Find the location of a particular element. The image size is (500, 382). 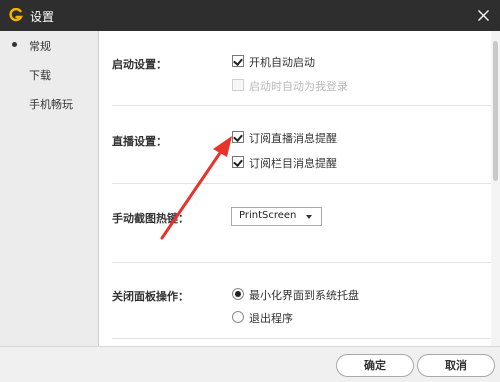

auto-start-label: 开机自动启动 is located at coordinates (282, 62).